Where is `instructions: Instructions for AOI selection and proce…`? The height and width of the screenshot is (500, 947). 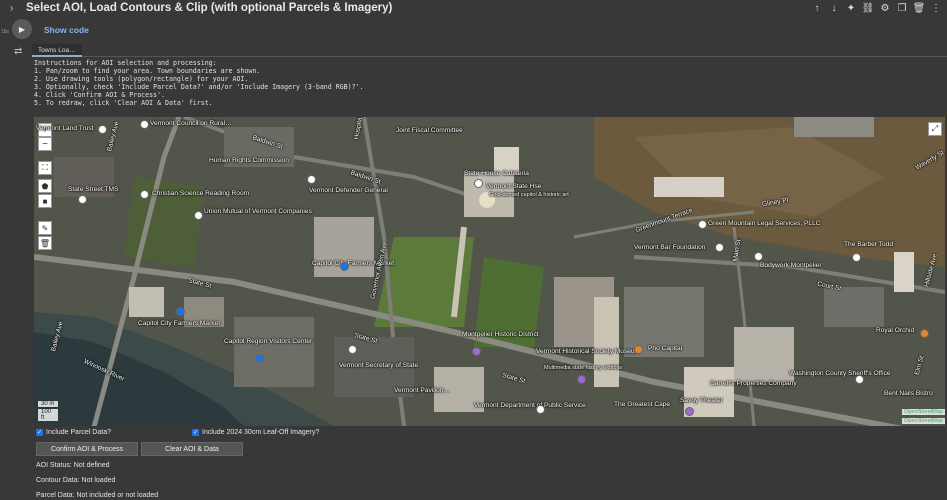
instructions: Instructions for AOI selection and proce… is located at coordinates (199, 83).